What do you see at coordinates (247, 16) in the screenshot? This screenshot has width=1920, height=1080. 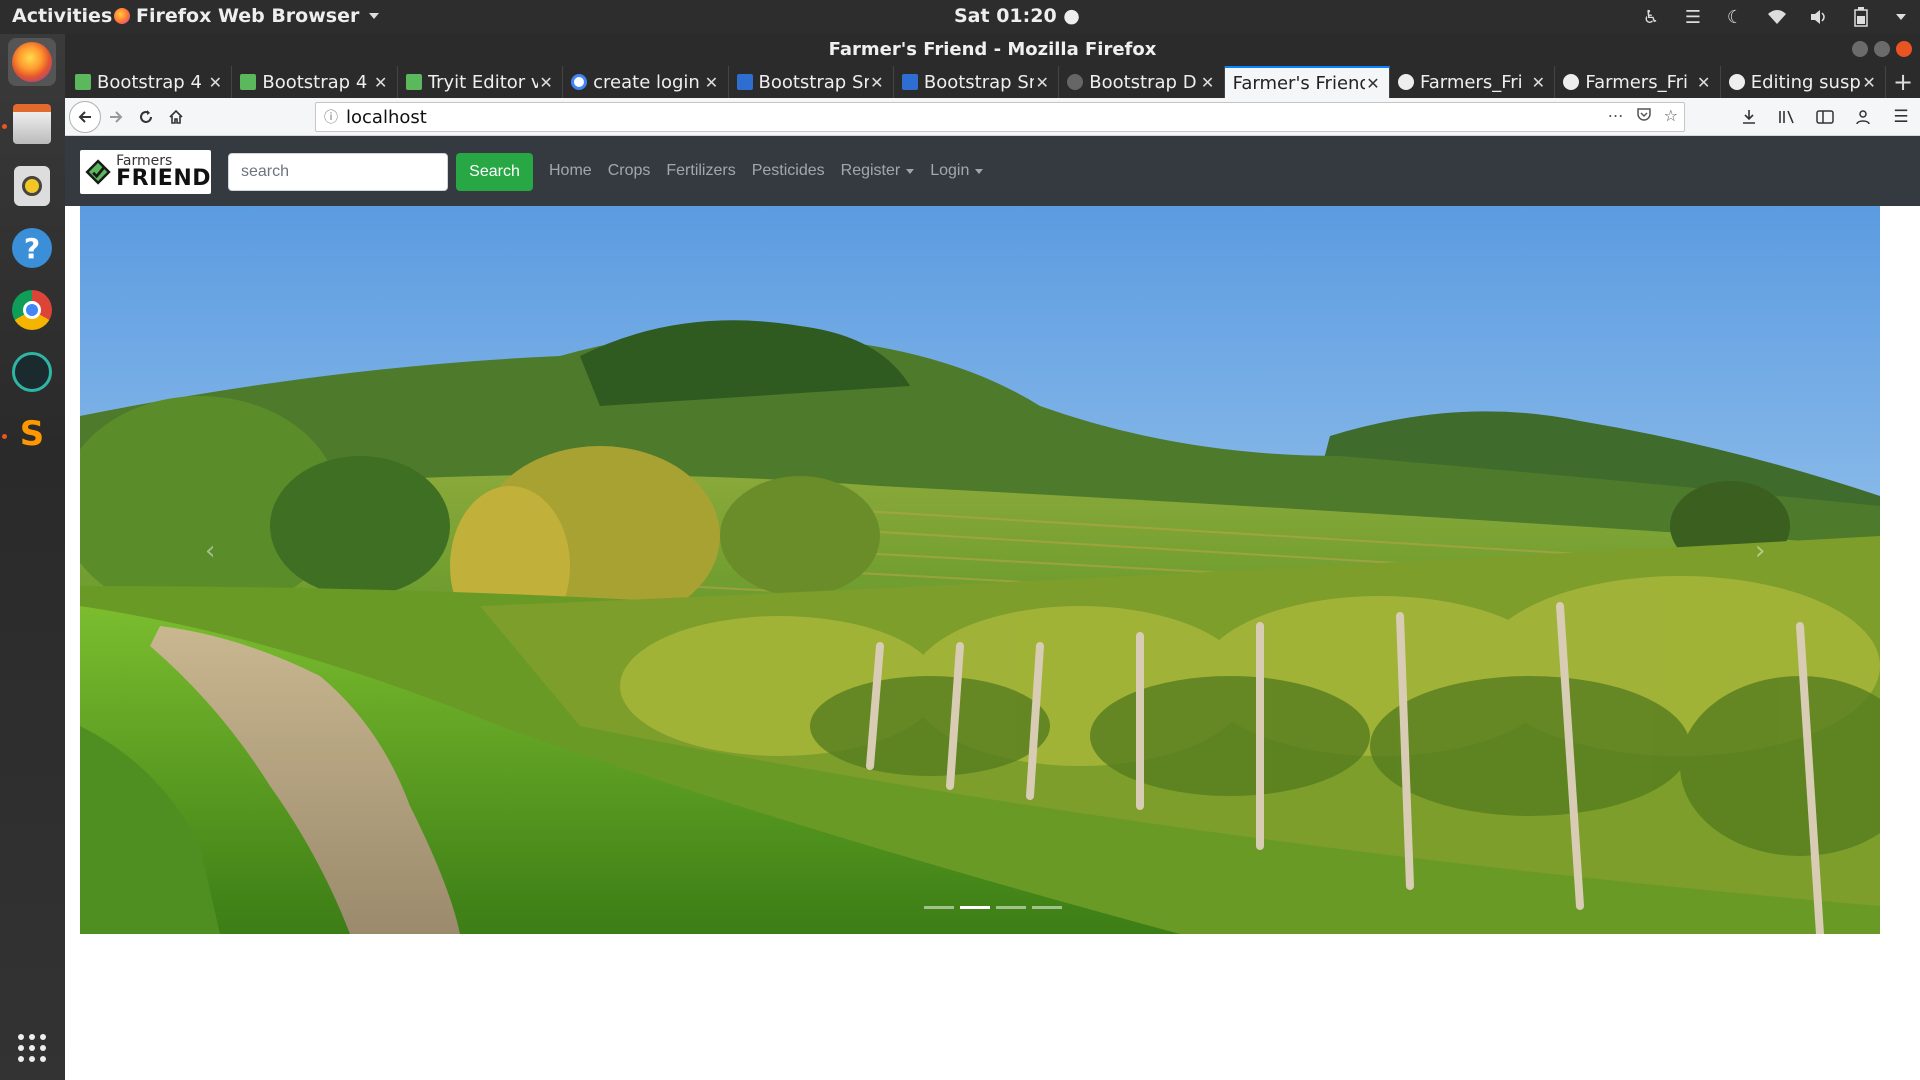 I see `app-menu: Firefox Web Browser` at bounding box center [247, 16].